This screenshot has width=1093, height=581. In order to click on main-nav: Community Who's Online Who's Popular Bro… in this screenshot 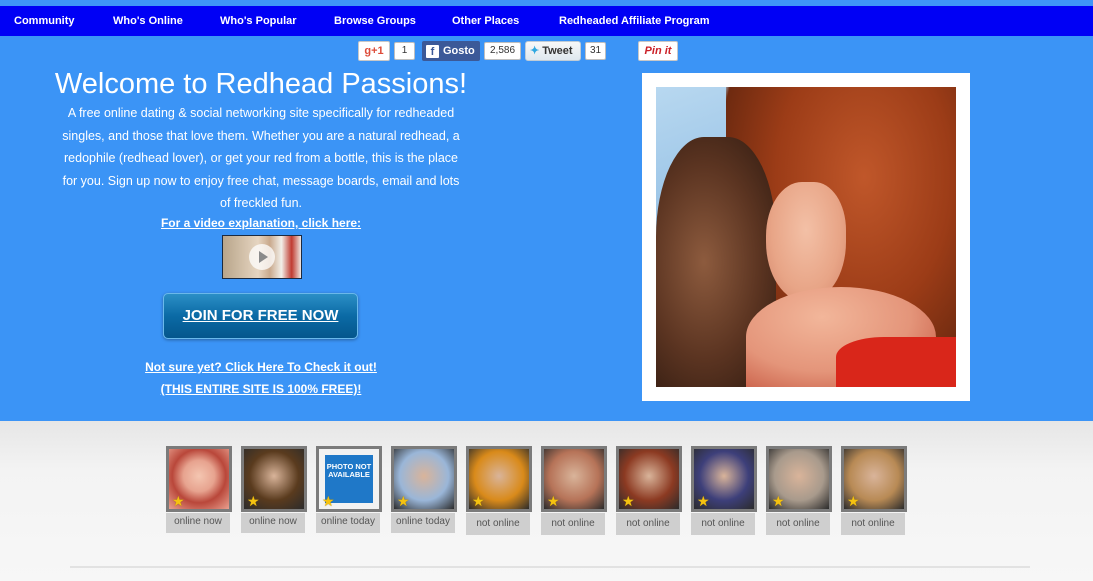, I will do `click(546, 21)`.